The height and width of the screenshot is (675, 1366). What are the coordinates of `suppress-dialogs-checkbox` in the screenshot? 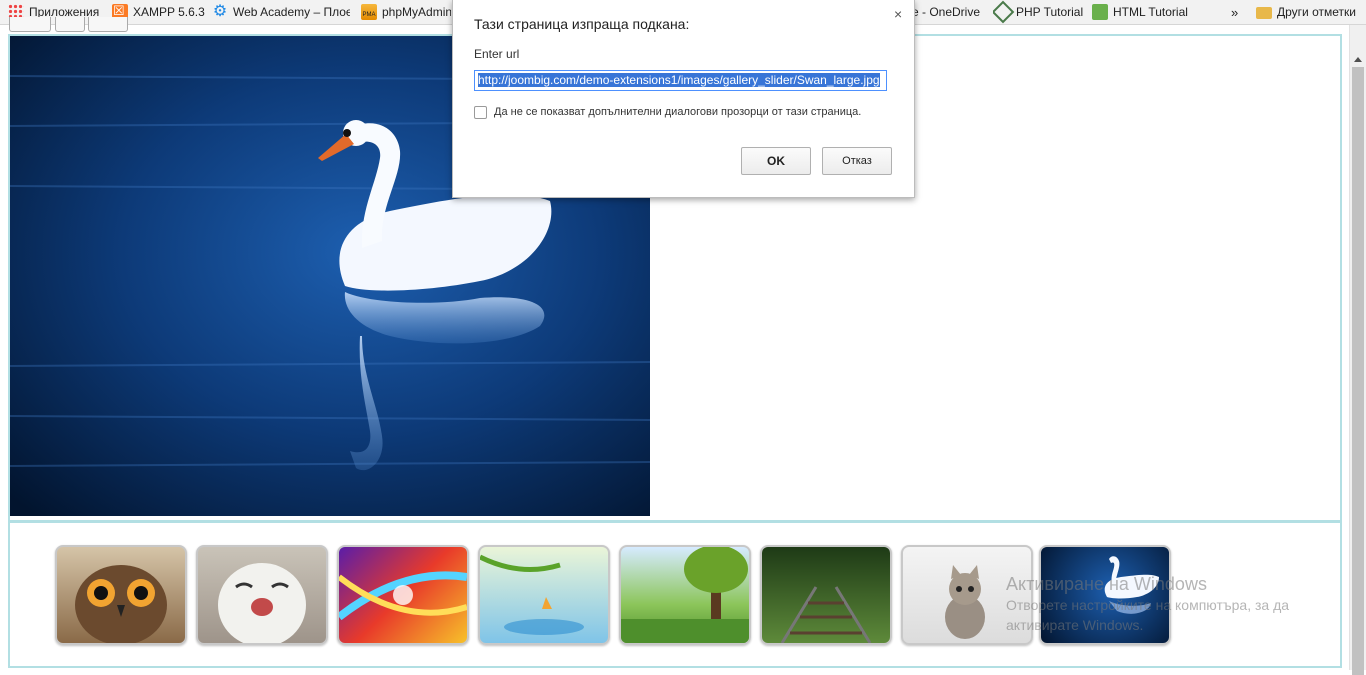 It's located at (480, 112).